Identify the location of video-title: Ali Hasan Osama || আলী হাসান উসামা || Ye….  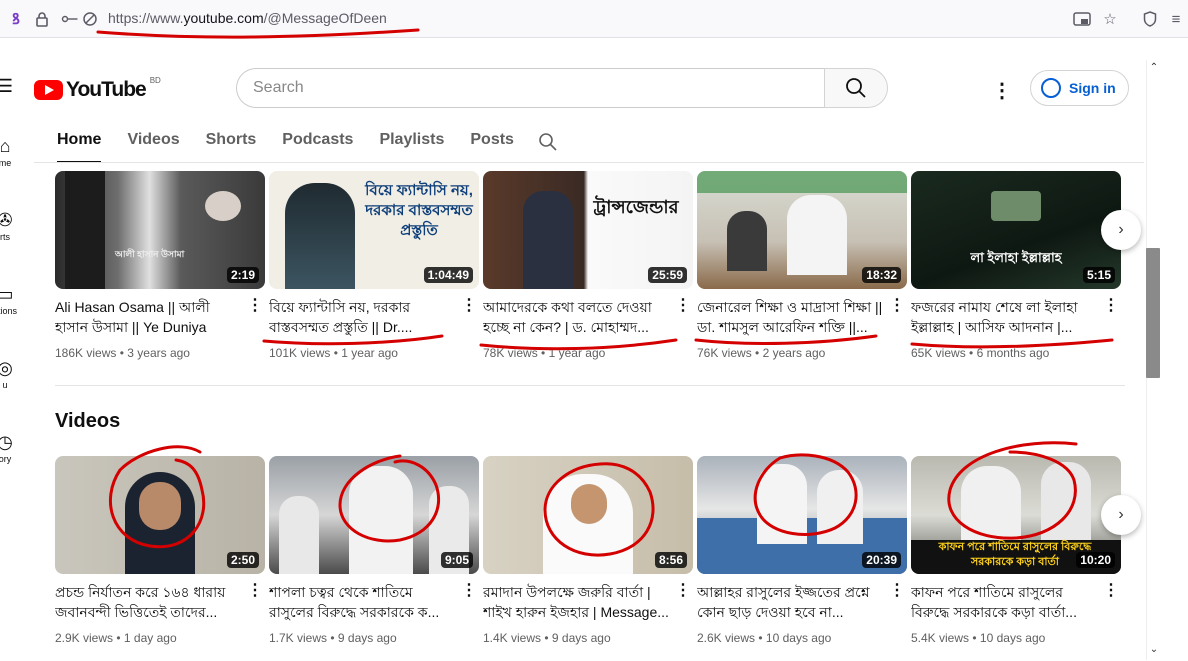
(148, 317).